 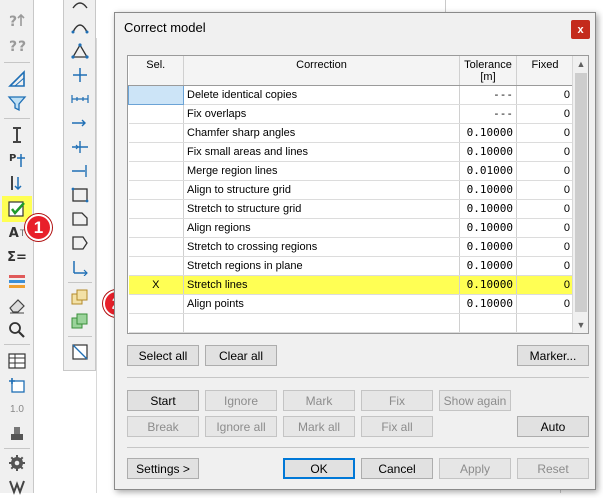 What do you see at coordinates (80, 321) in the screenshot?
I see `region-merge-icon` at bounding box center [80, 321].